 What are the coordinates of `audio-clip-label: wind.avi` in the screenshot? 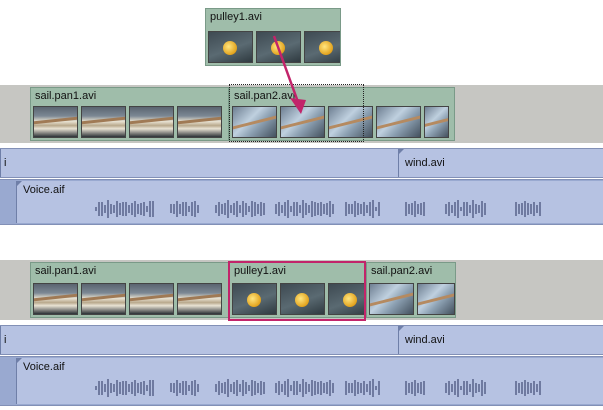 It's located at (425, 163).